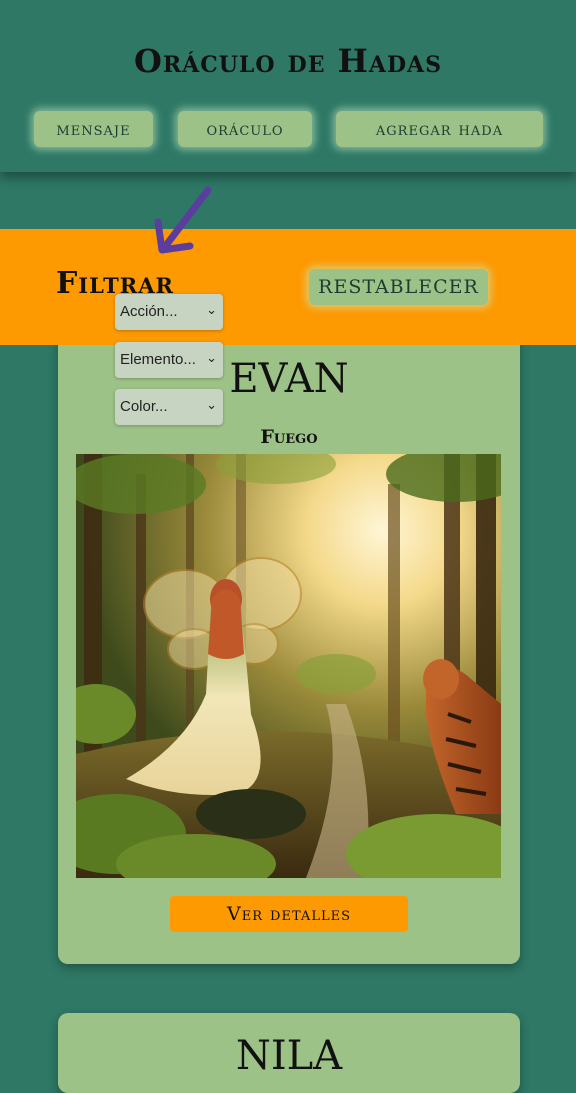 Image resolution: width=576 pixels, height=1093 pixels. Describe the element at coordinates (93, 129) in the screenshot. I see `nav-button-mensaje: mensaje` at that location.